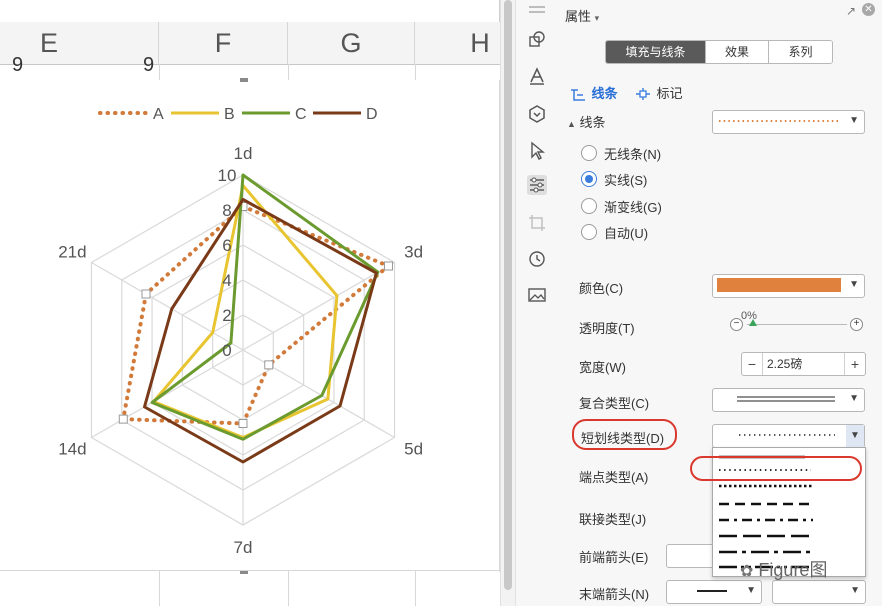  What do you see at coordinates (793, 570) in the screenshot?
I see `watermark-text: Figure图` at bounding box center [793, 570].